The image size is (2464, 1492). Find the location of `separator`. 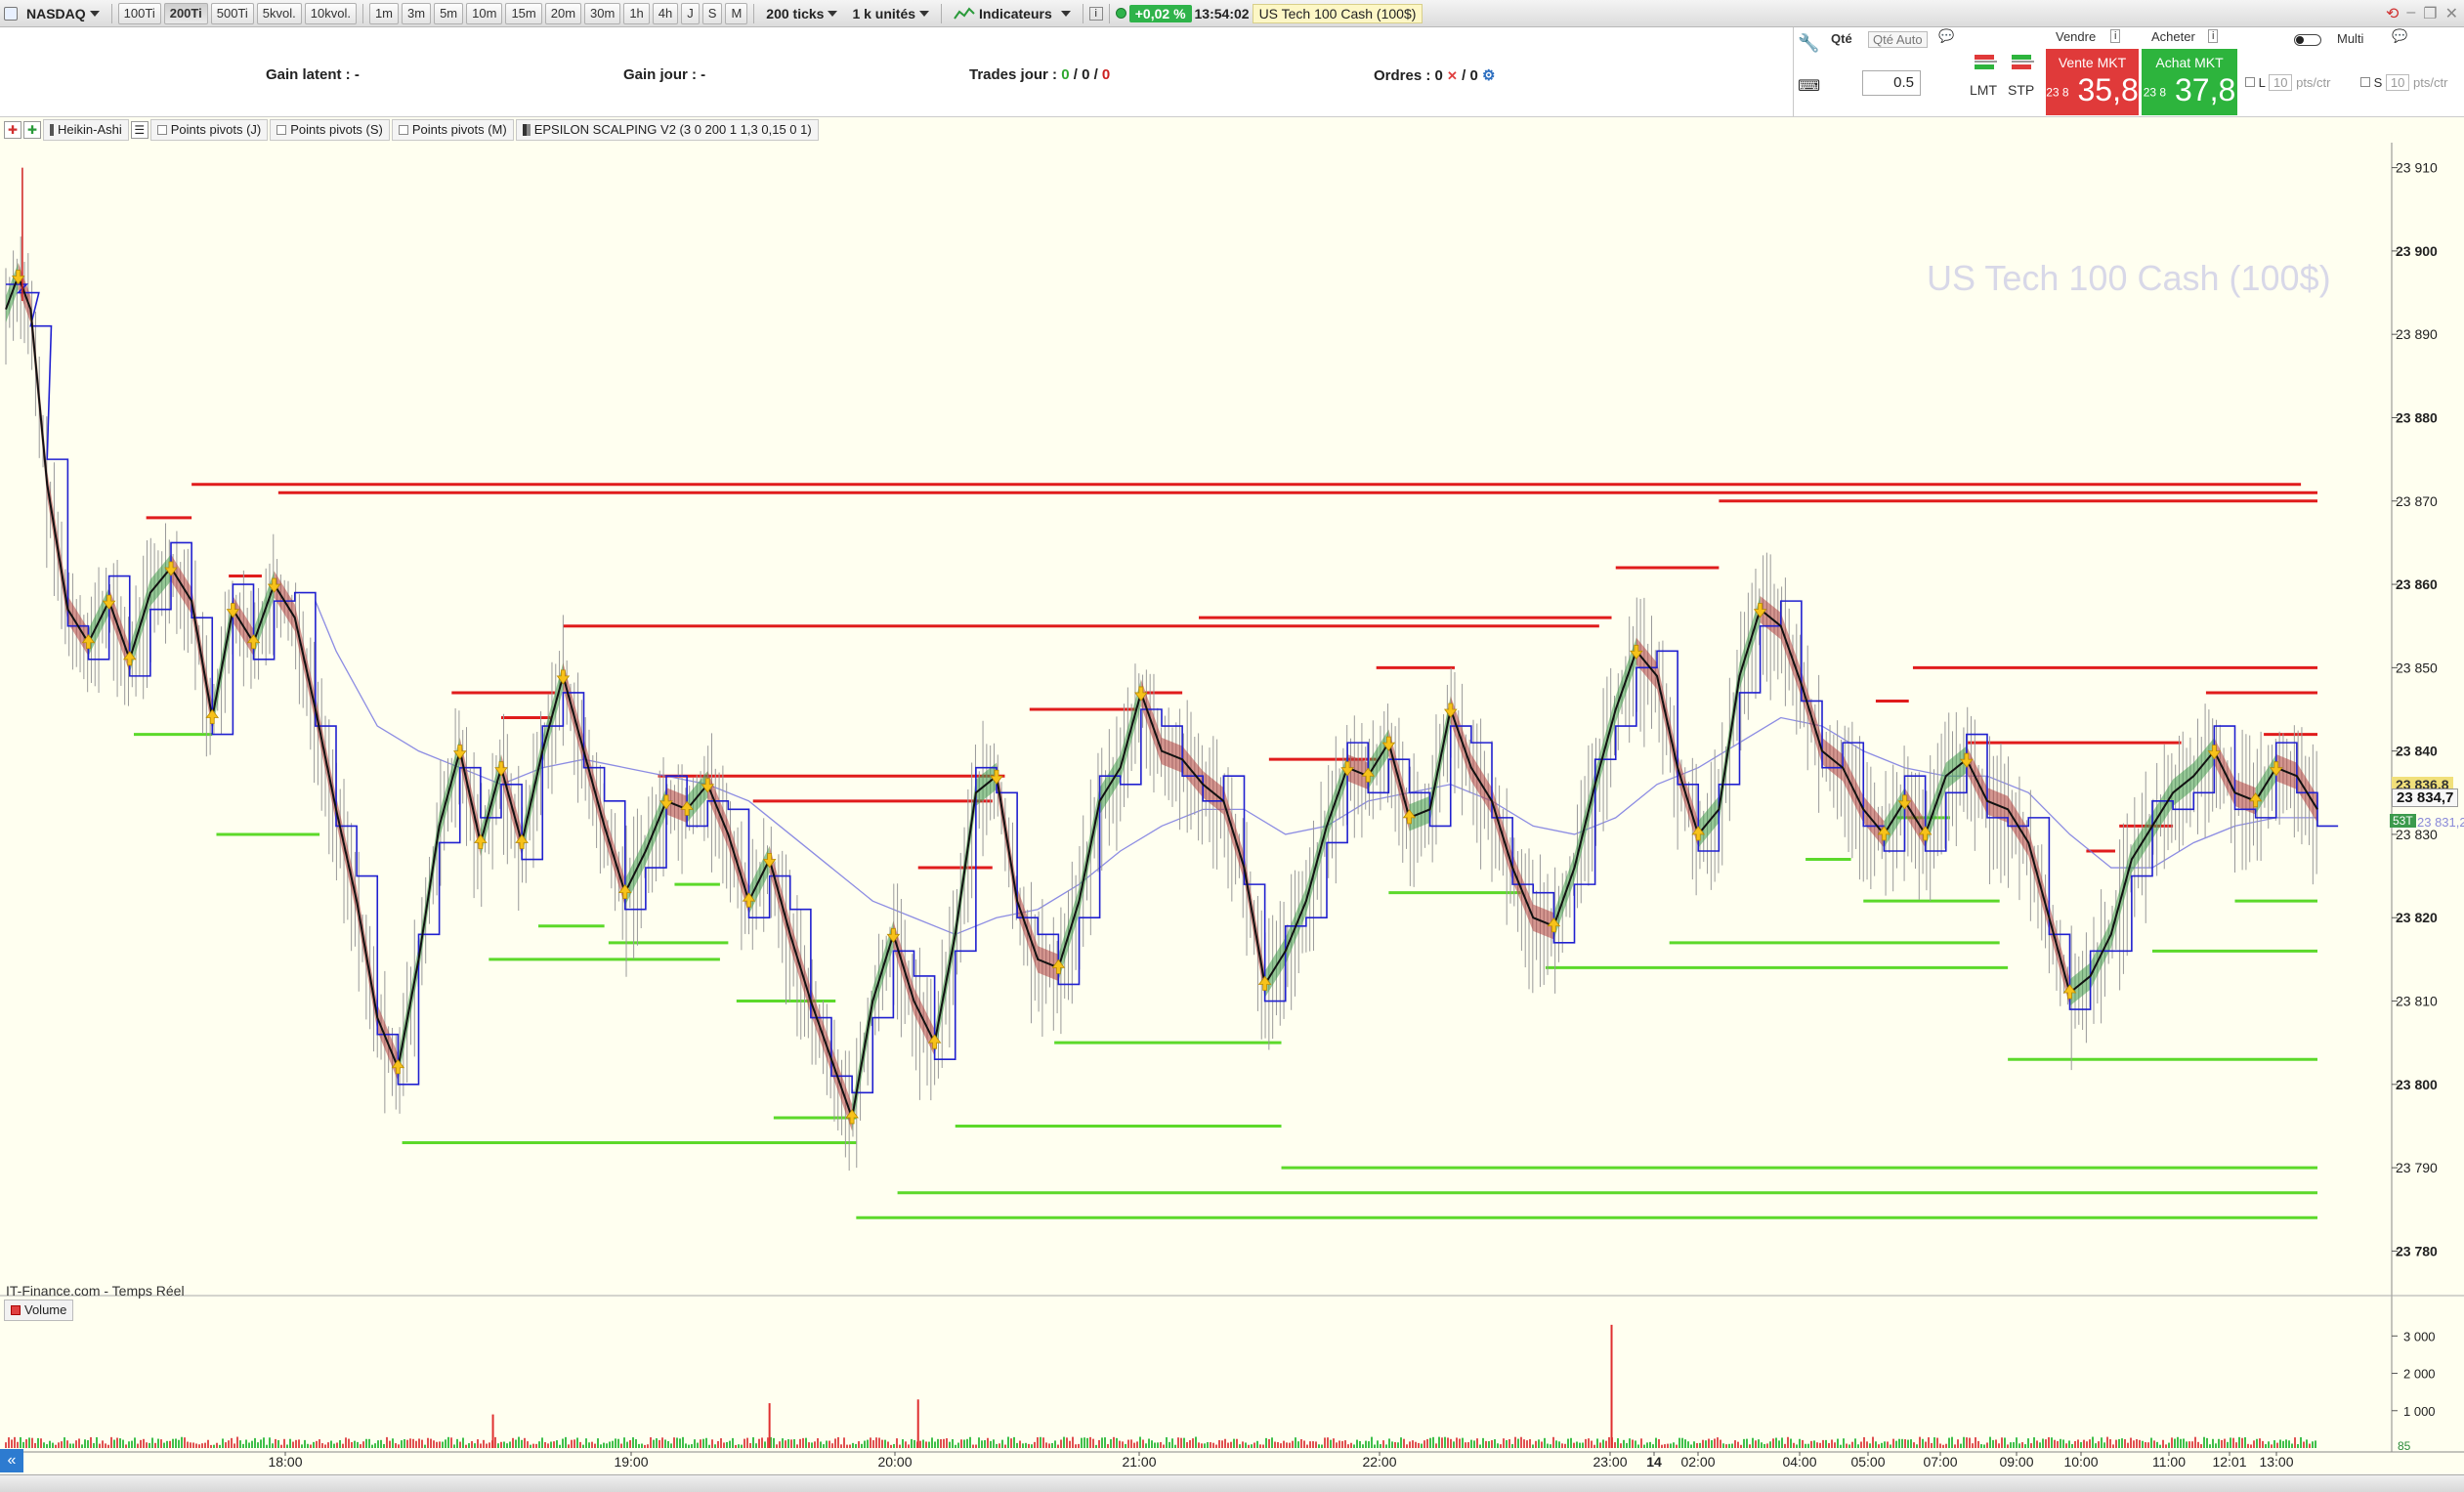

separator is located at coordinates (1109, 13).